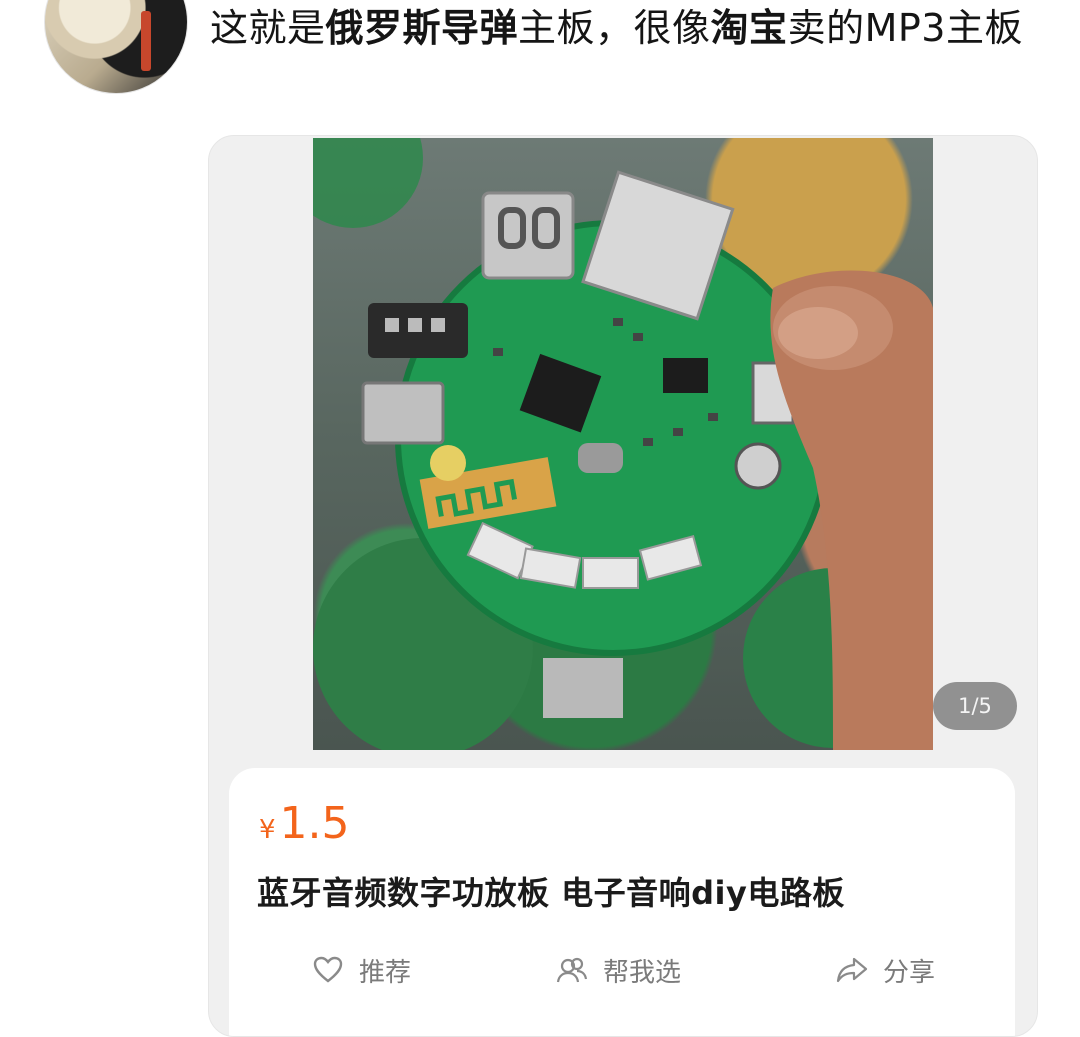 This screenshot has height=1037, width=1080. What do you see at coordinates (749, 28) in the screenshot?
I see `post-text-bold-taobao: 淘宝` at bounding box center [749, 28].